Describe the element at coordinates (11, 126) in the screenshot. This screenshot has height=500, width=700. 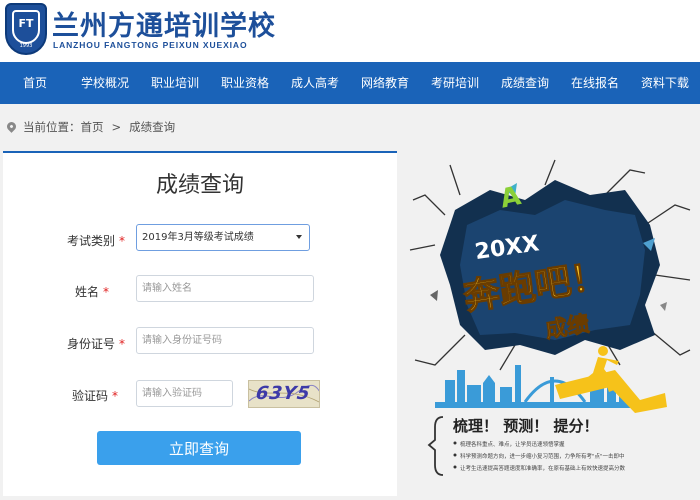
I see `location-pin-icon` at that location.